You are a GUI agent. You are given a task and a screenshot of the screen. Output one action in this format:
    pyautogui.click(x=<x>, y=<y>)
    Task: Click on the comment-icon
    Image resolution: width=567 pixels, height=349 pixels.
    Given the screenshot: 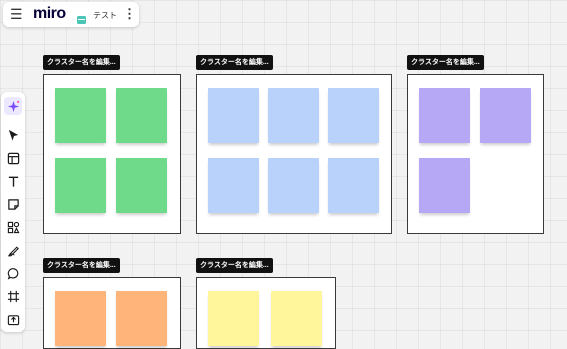 What is the action you would take?
    pyautogui.click(x=13, y=273)
    